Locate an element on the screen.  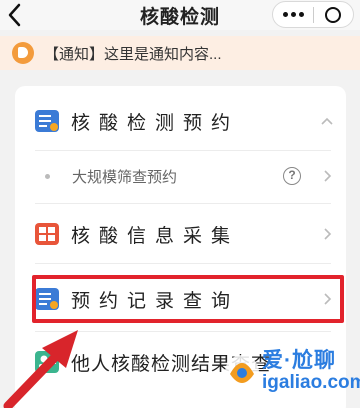
title-bar: 核酸检测 is located at coordinates (180, 15).